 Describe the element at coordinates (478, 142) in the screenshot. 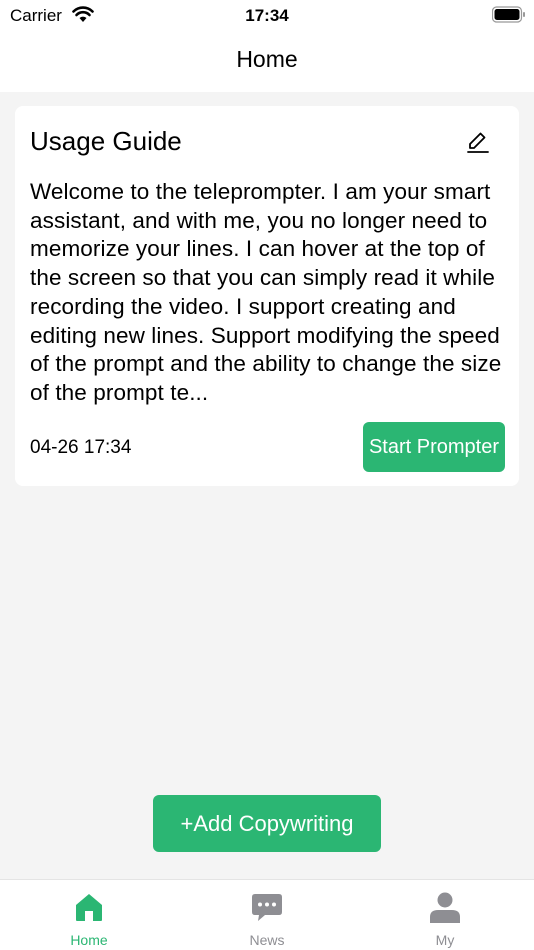

I see `edit-icon` at that location.